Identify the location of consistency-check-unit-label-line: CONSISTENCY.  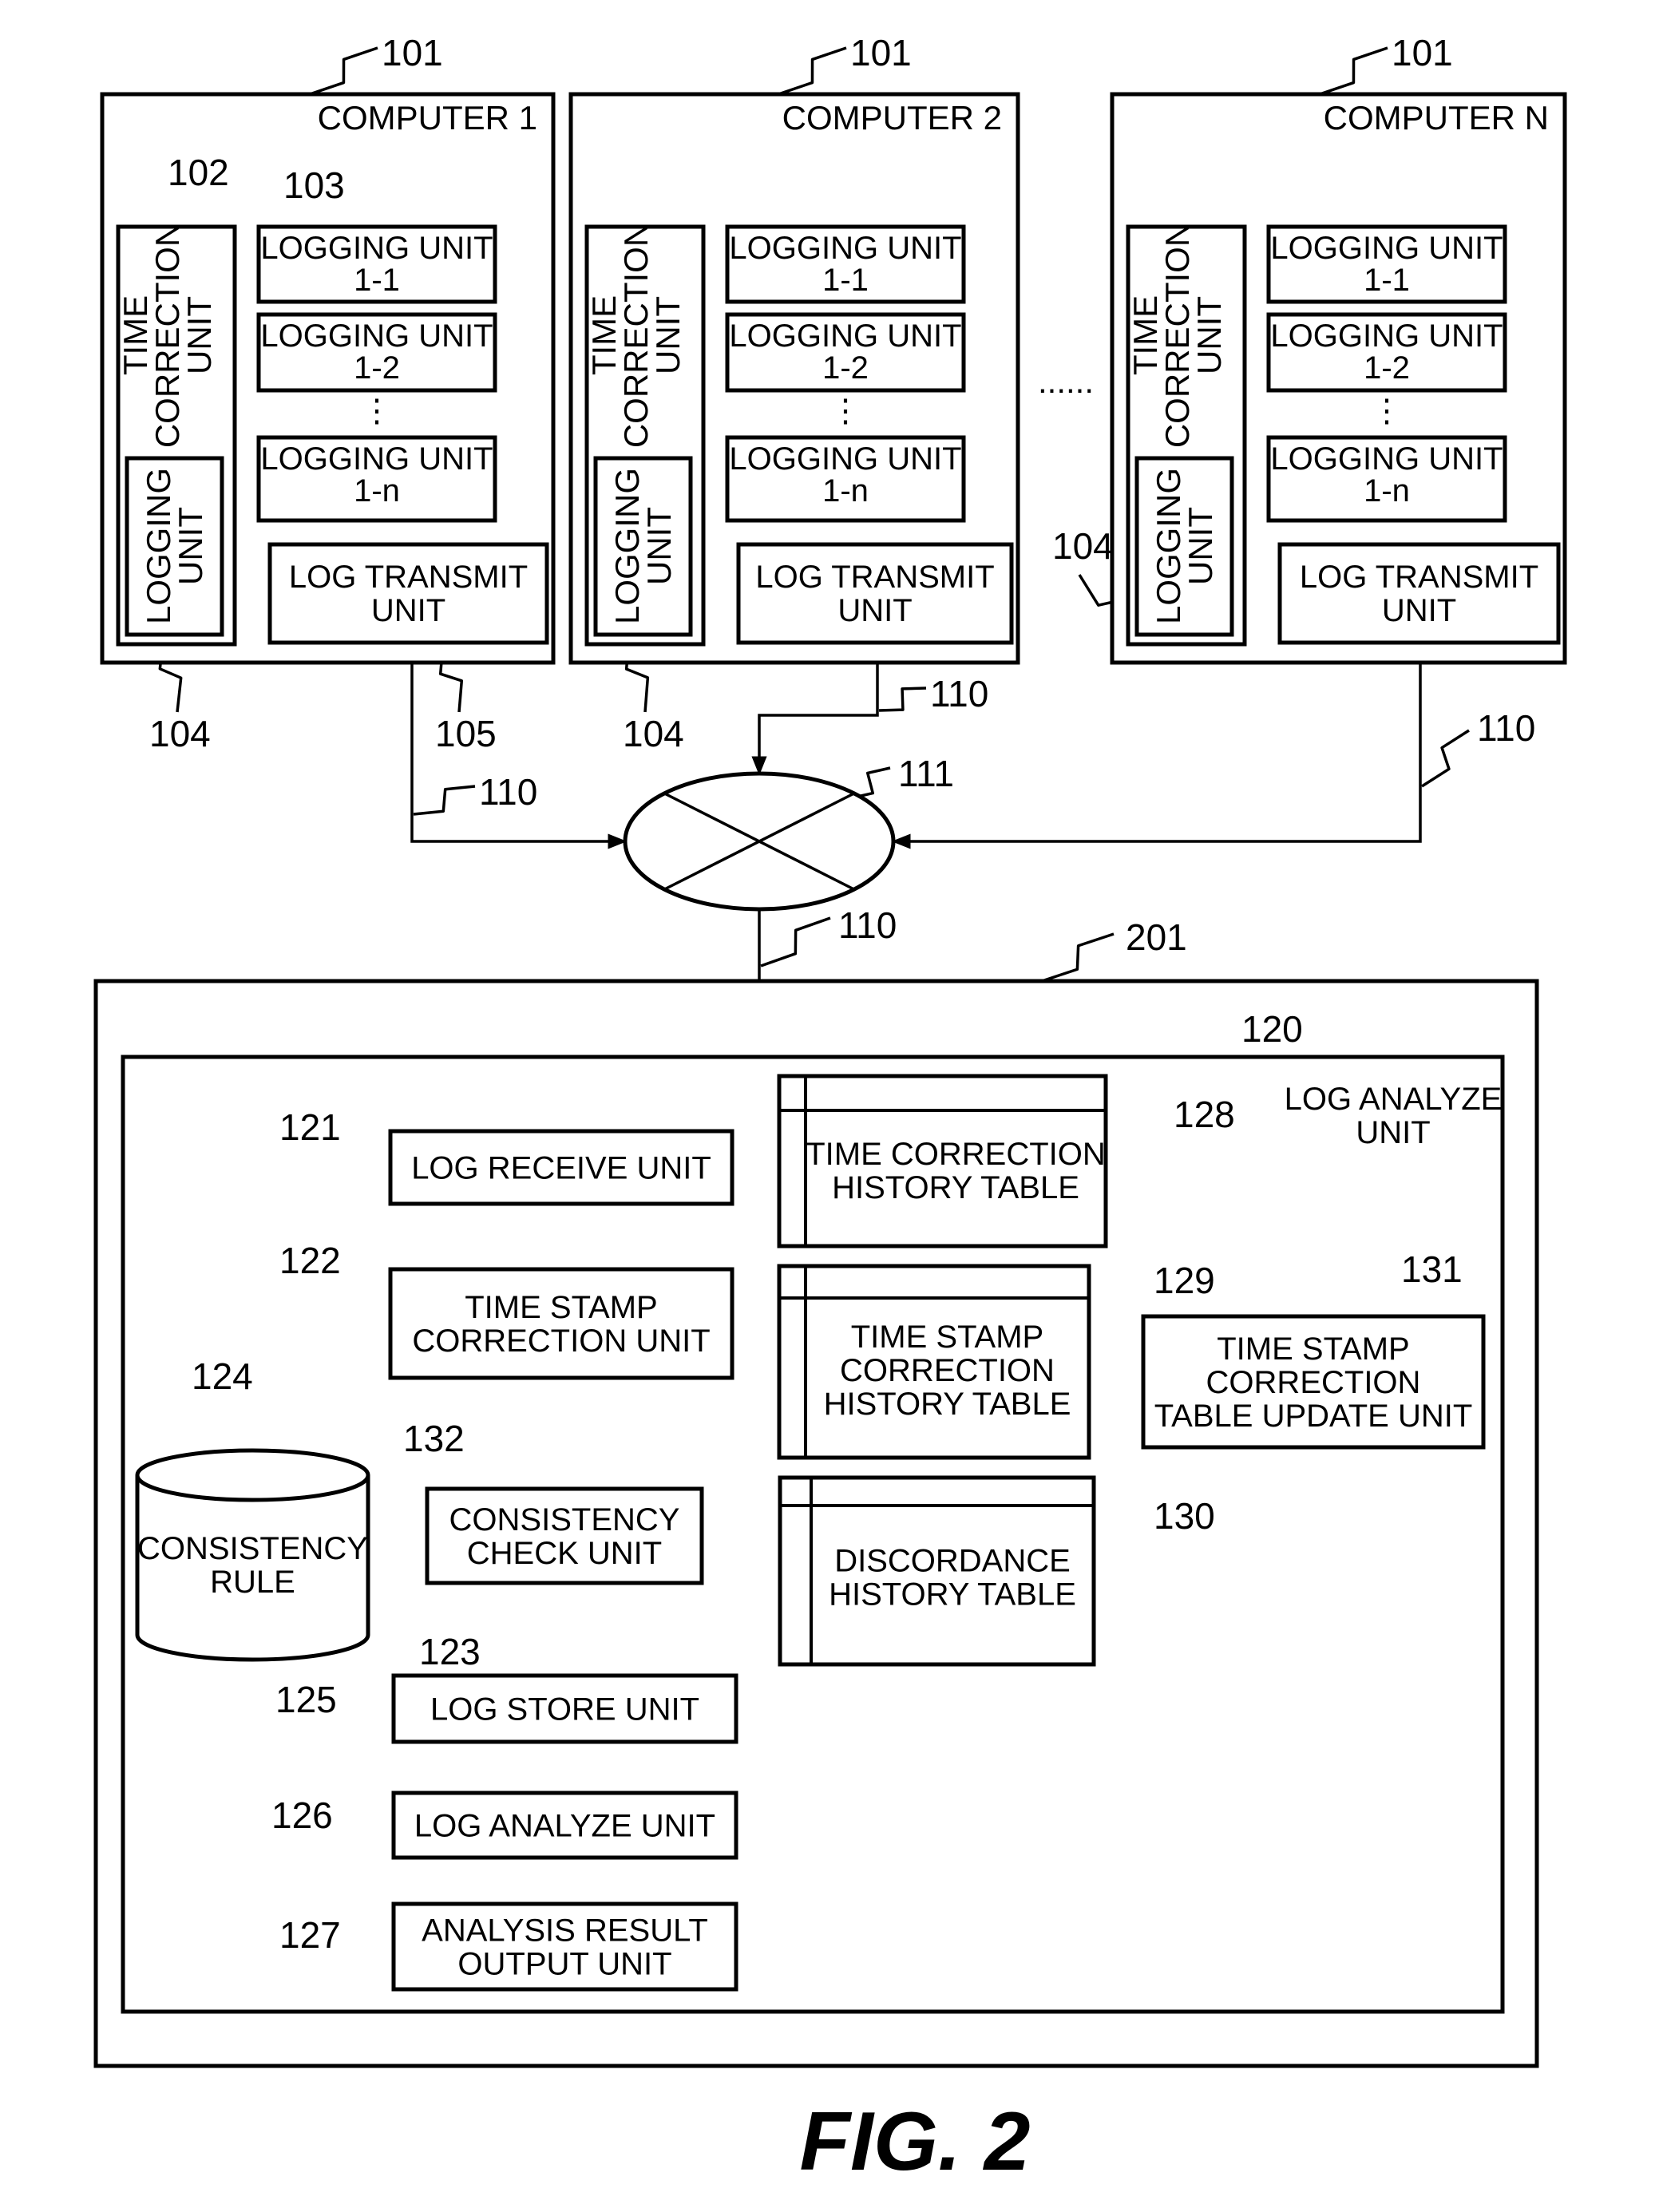
(564, 1519).